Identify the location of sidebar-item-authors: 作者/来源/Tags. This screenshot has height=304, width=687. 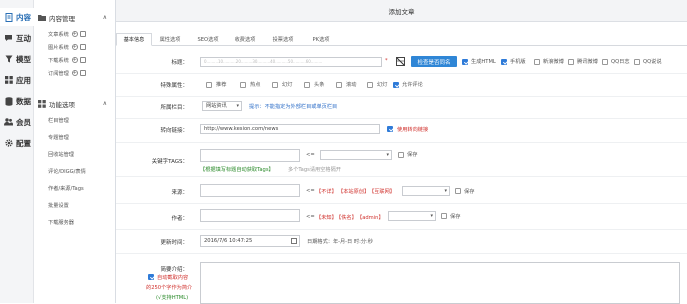
(66, 188).